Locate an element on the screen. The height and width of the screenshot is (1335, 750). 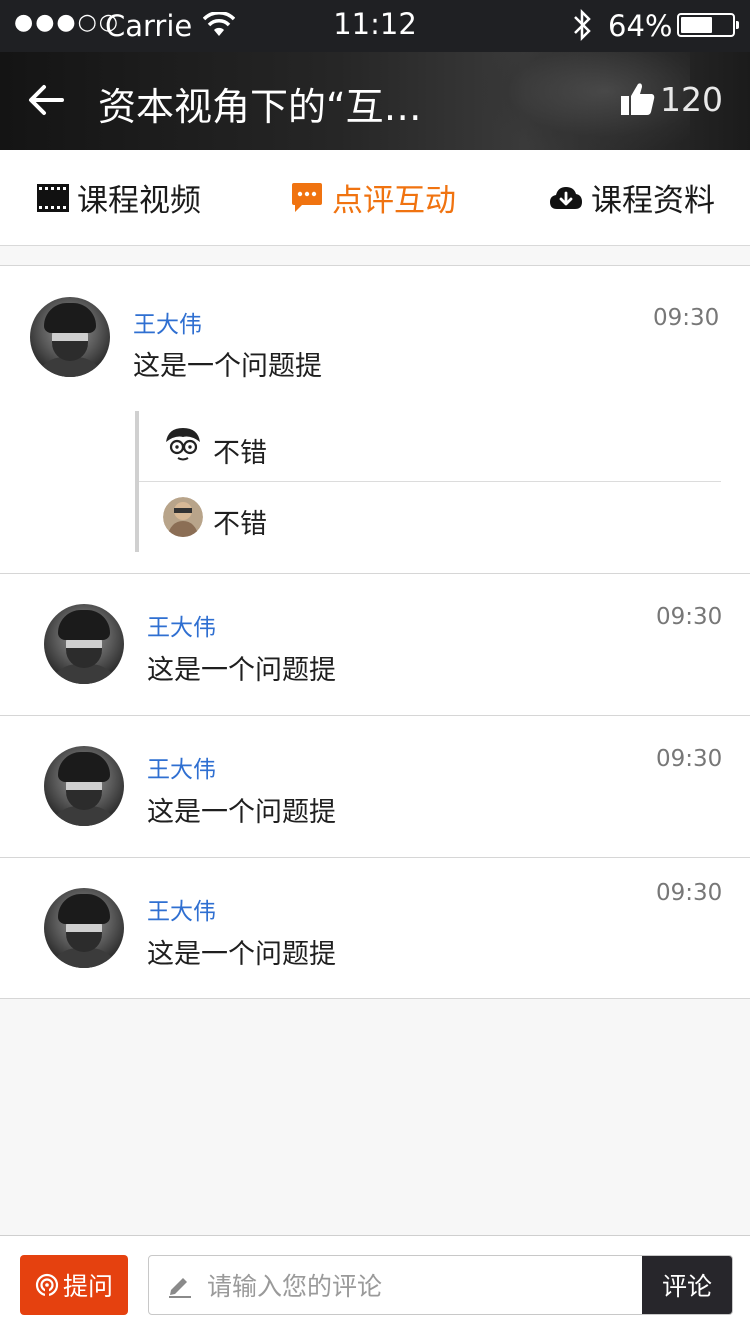
comment-input-bar: 提问 评论 is located at coordinates (375, 1285).